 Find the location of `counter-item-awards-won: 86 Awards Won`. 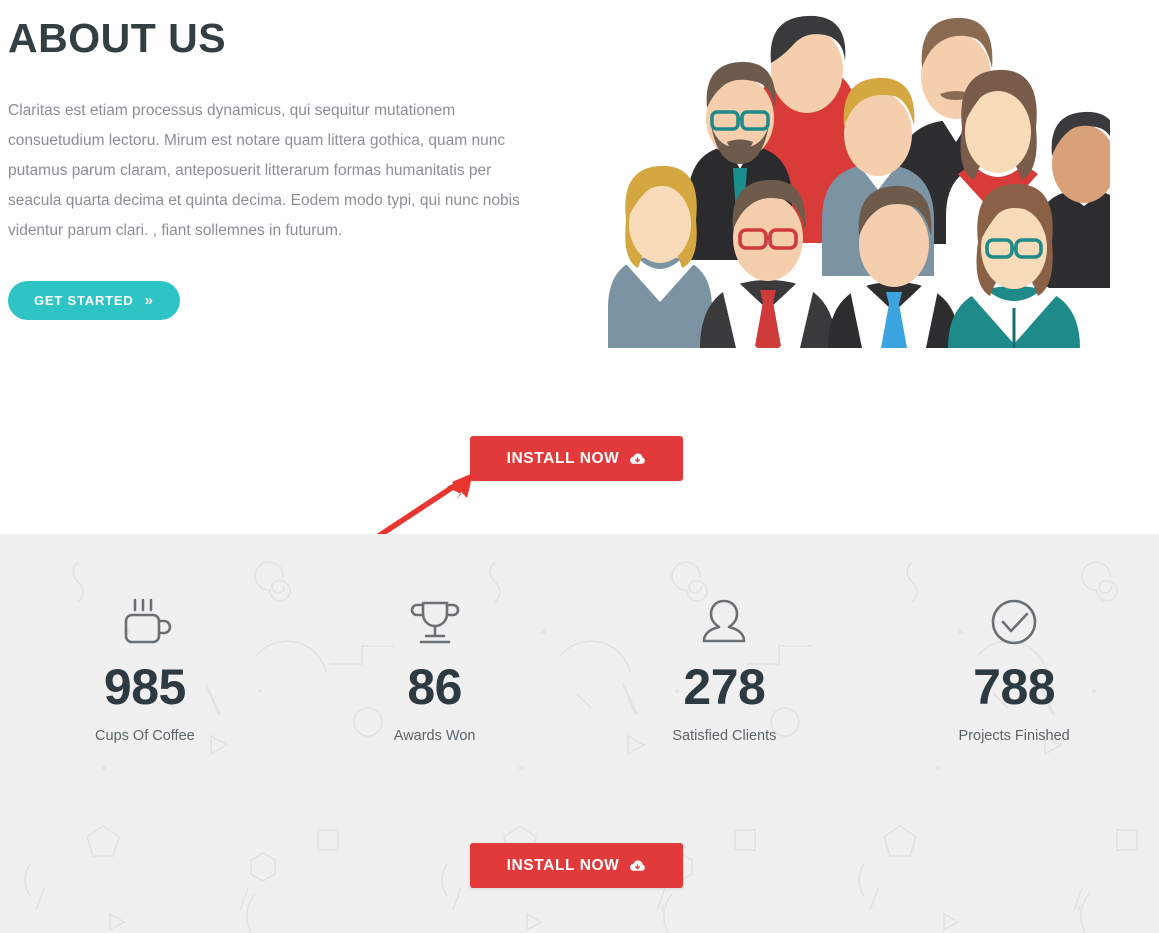

counter-item-awards-won: 86 Awards Won is located at coordinates (435, 670).